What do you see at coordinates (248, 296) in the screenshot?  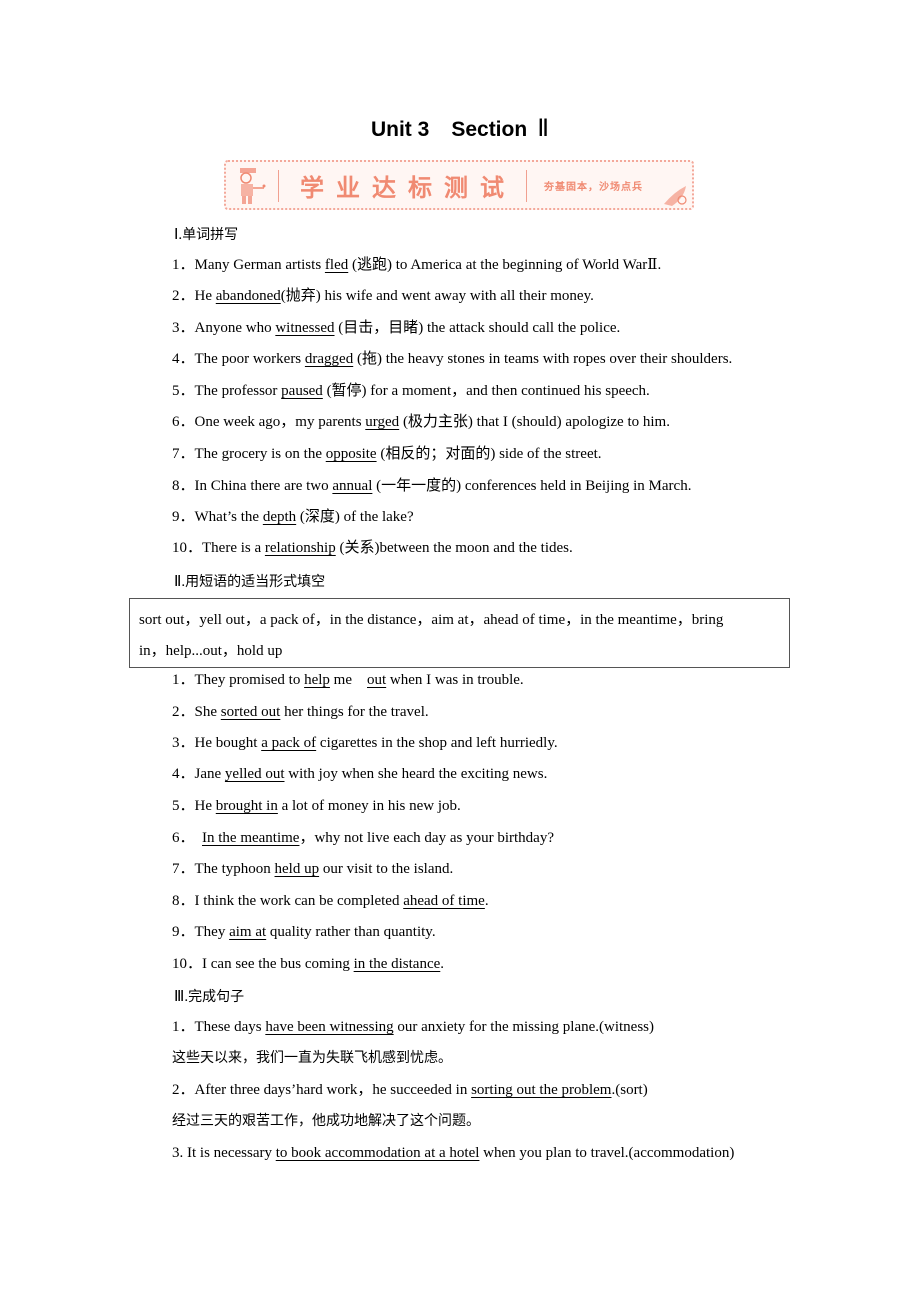 I see `answer: abandoned` at bounding box center [248, 296].